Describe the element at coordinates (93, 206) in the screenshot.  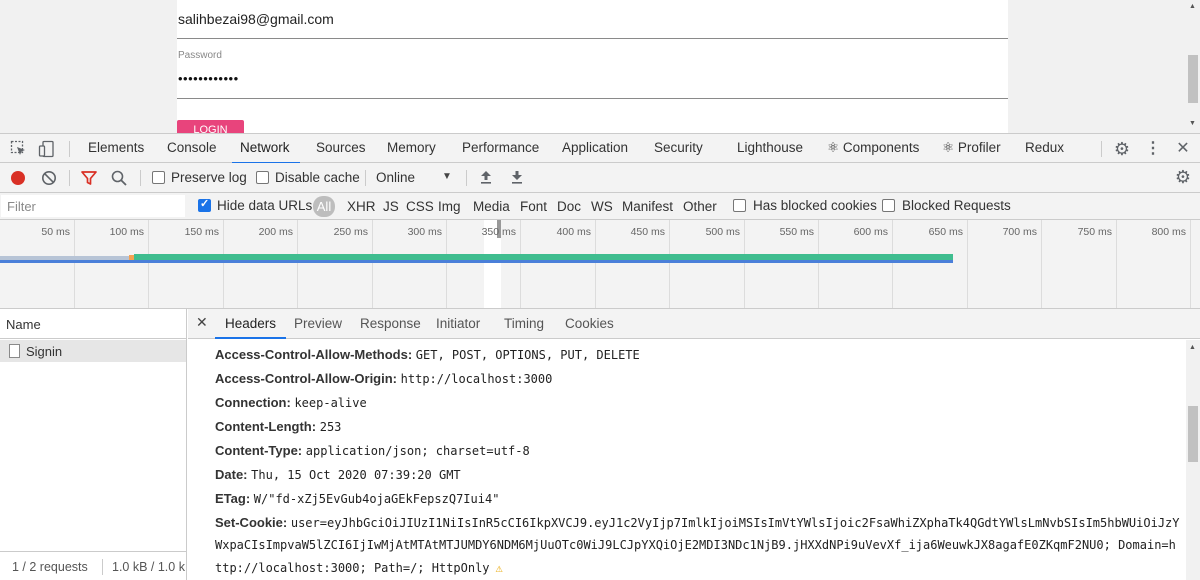
I see `filter-input` at that location.